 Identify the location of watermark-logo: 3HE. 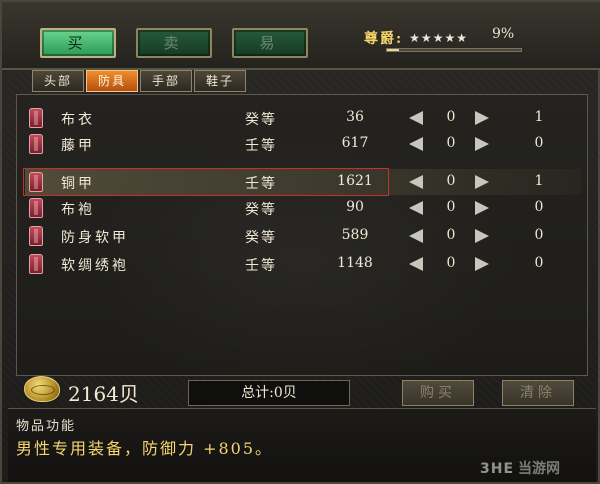
(497, 469).